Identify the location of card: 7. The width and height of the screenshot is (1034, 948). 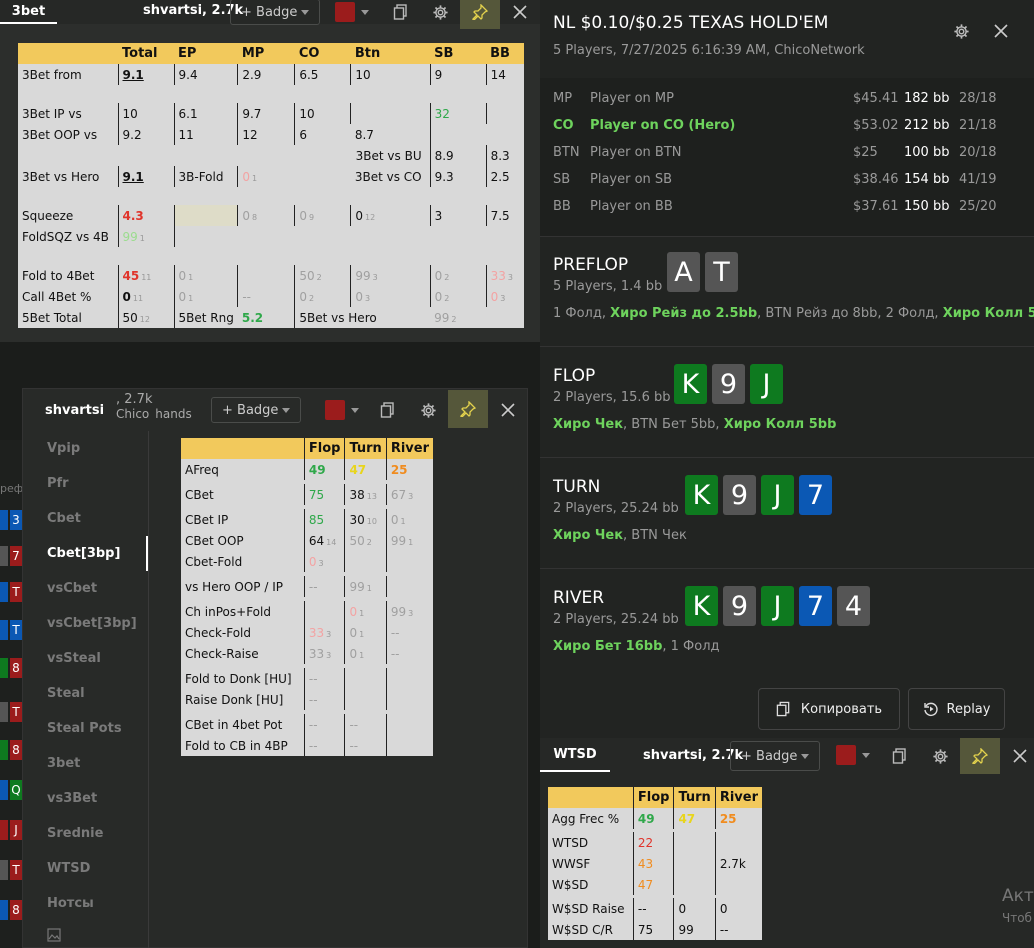
(815, 606).